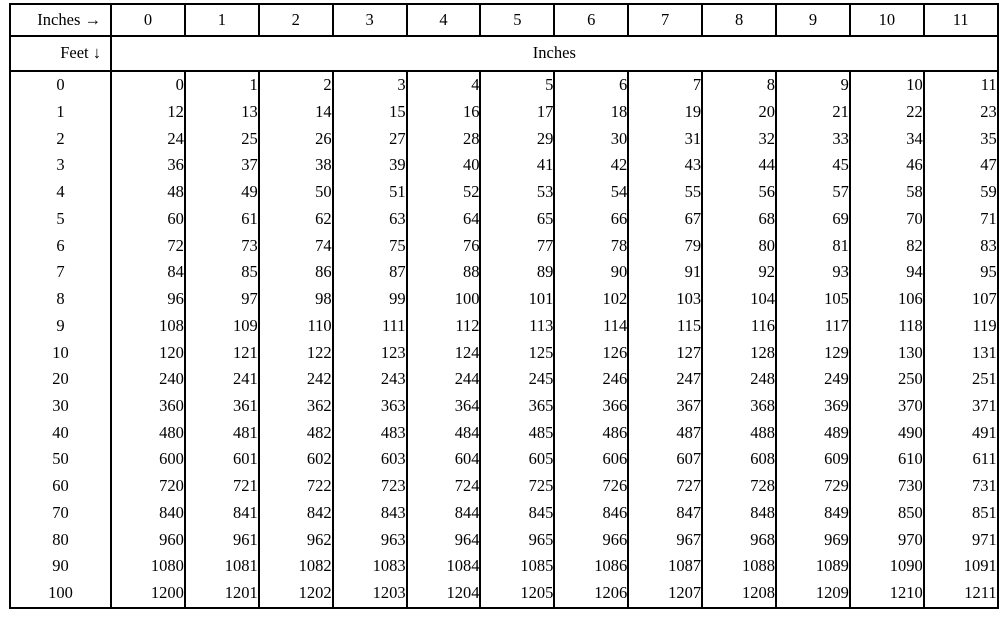 The image size is (1006, 617). I want to click on column-header-0: 0, so click(148, 20).